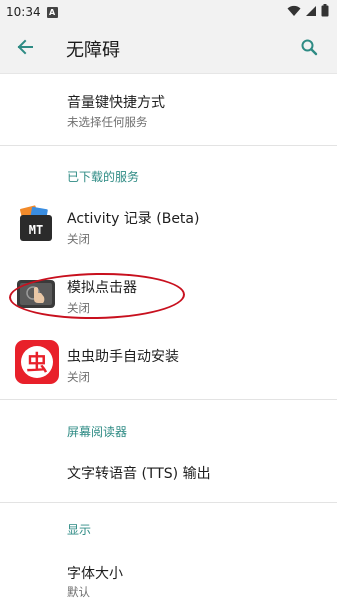 The height and width of the screenshot is (600, 337). I want to click on volume-shortcut-subtitle: 未选择任何服务, so click(107, 122).